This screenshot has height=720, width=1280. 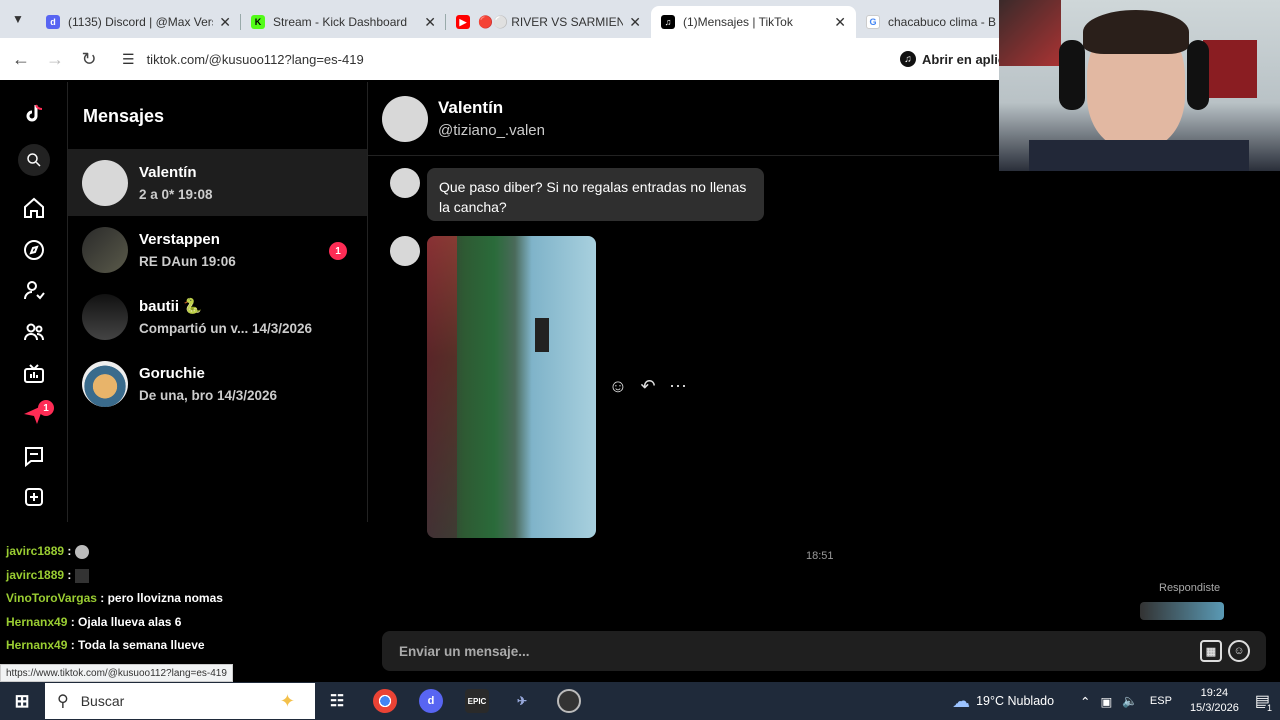 I want to click on app-icon: ✈, so click(x=522, y=701).